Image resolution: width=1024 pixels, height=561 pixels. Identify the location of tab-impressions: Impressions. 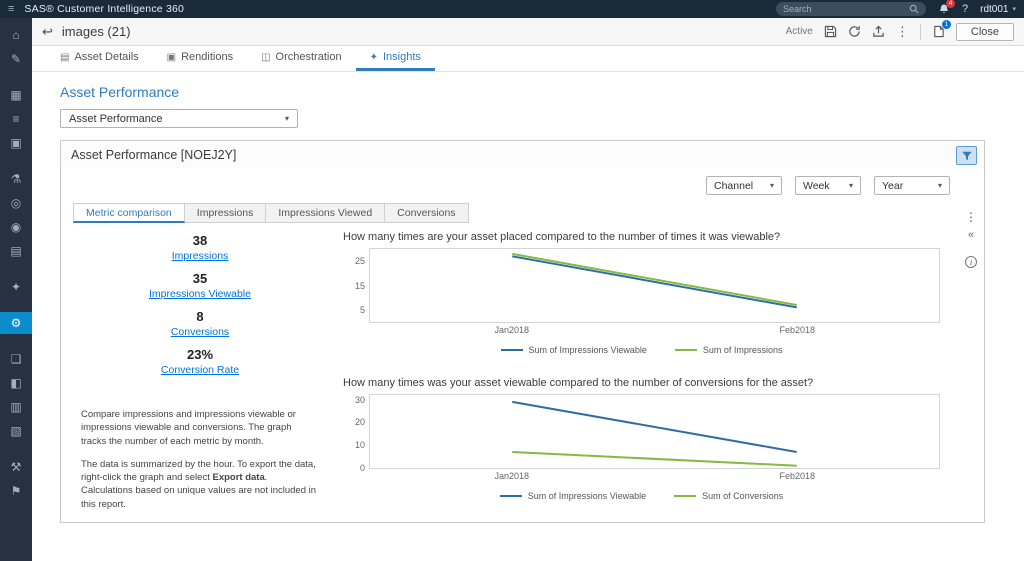
(225, 213).